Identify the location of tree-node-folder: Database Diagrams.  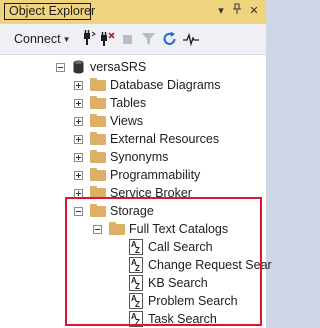
(133, 85).